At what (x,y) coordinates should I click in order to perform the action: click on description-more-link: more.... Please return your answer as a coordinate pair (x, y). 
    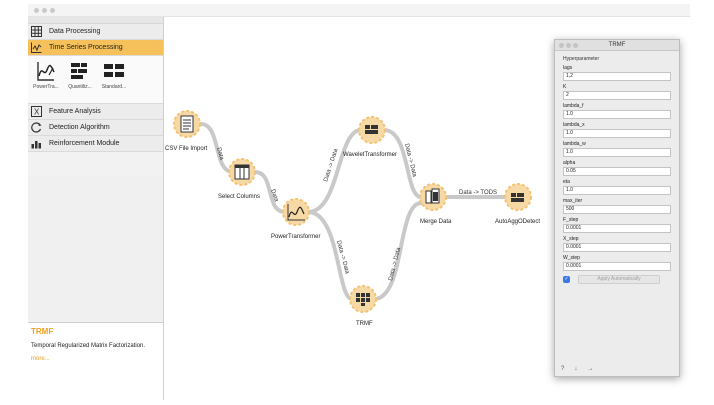
    Looking at the image, I should click on (95, 359).